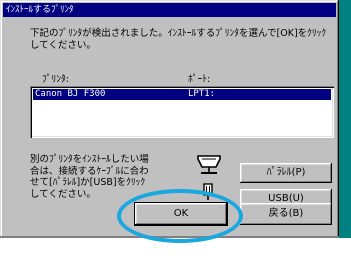  I want to click on port-column-label: ﾎﾟｰﾄ:, so click(199, 79).